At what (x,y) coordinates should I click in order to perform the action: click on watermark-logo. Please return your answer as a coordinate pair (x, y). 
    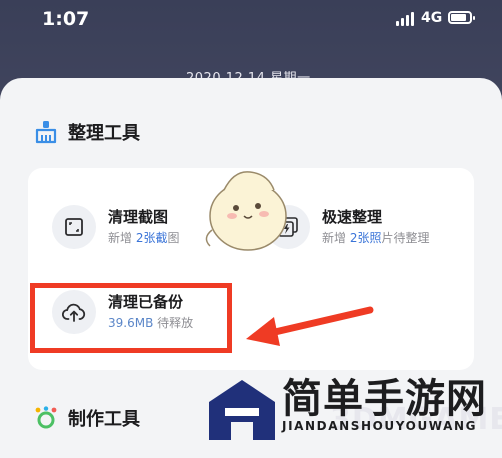
    Looking at the image, I should click on (242, 410).